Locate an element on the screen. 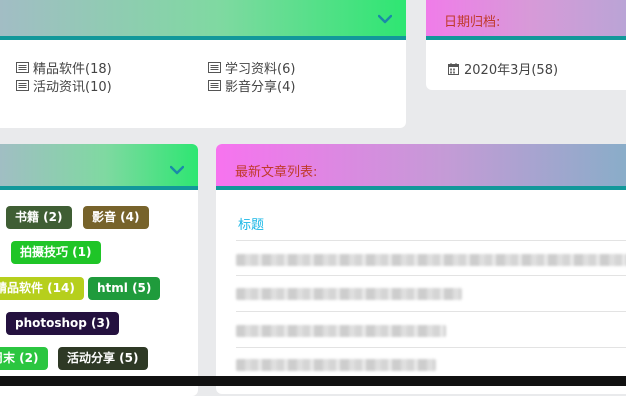 This screenshot has height=396, width=626. latest-articles-header: 最新文章列表: is located at coordinates (421, 167).